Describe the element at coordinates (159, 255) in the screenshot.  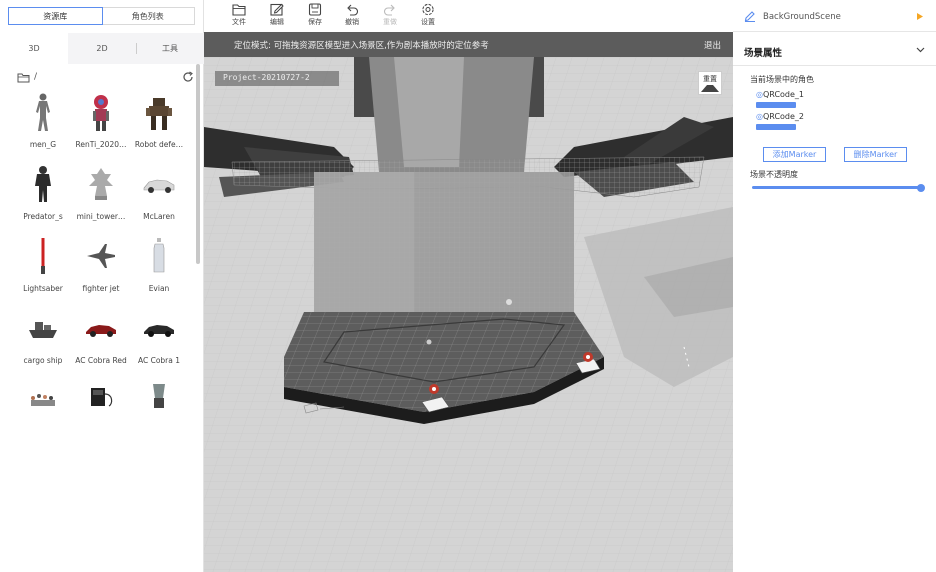
I see `bottle-model-icon` at that location.